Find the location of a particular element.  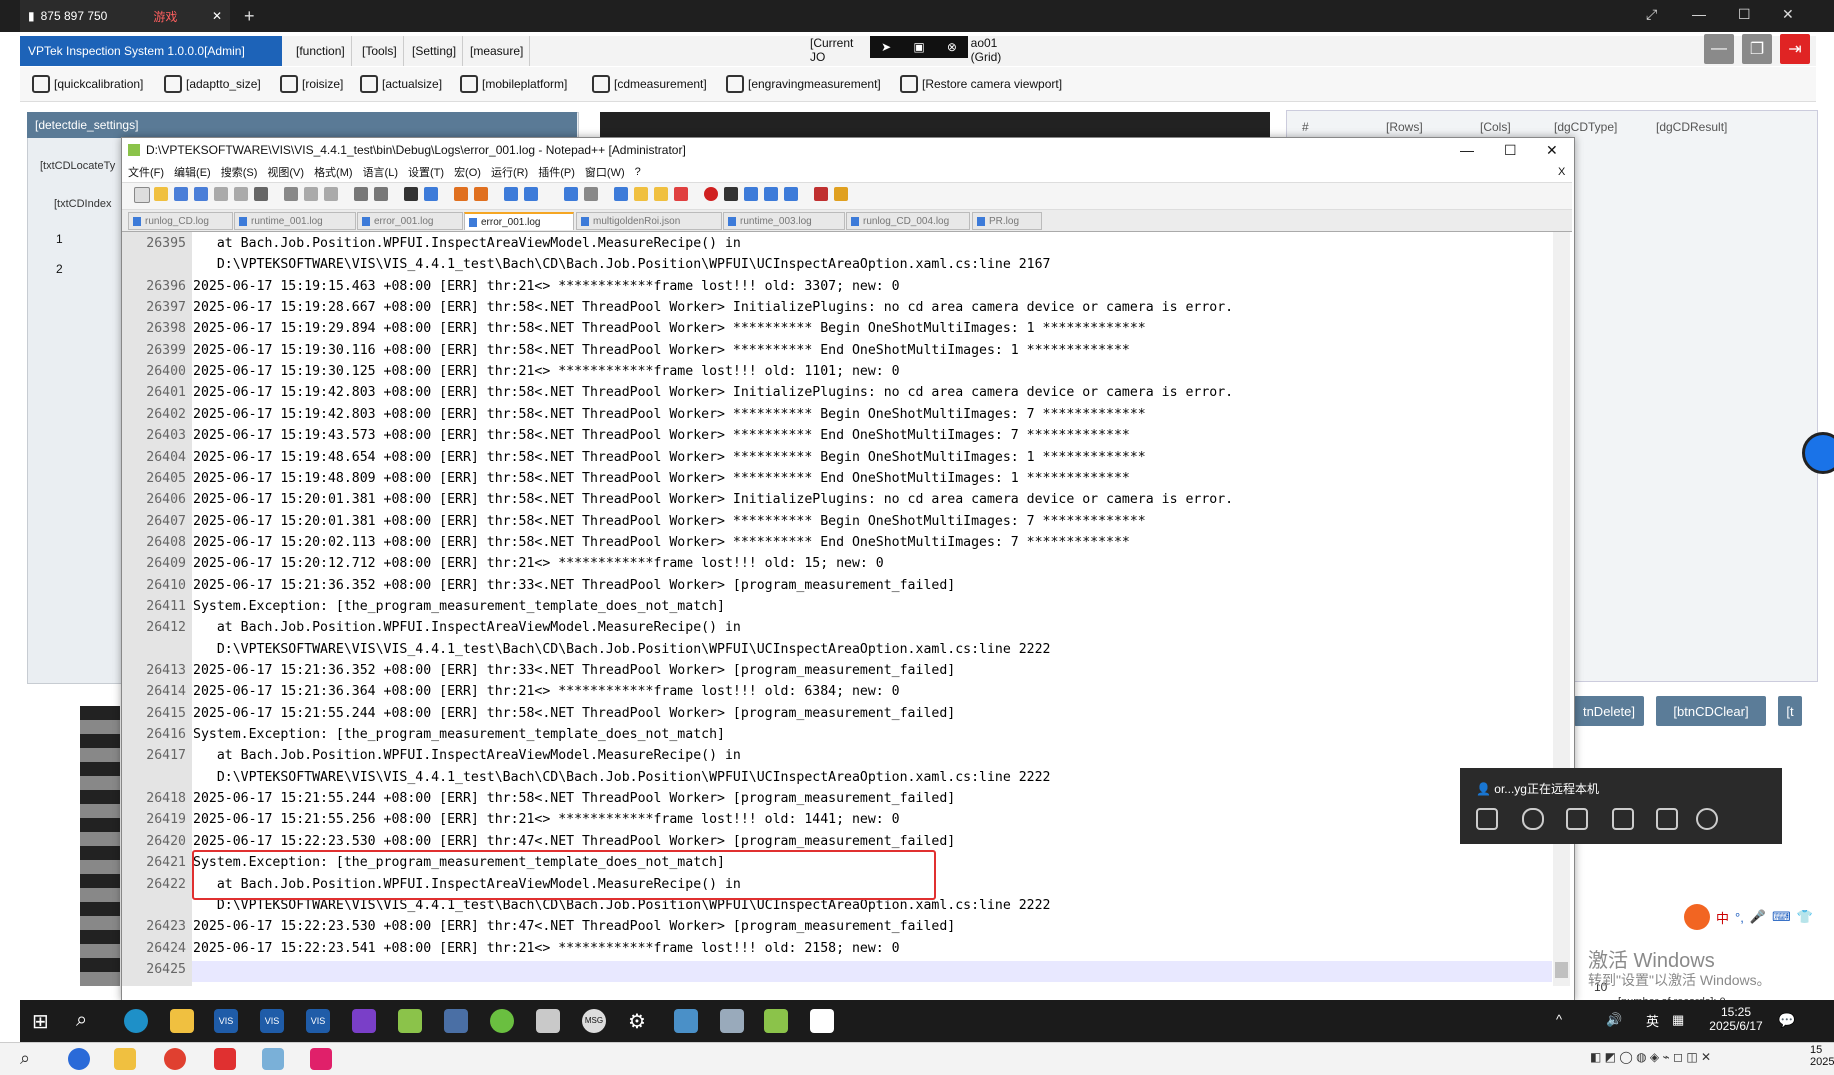

remote-session-tab: ▮ 875 897 750 游戏 ✕ is located at coordinates (125, 16).